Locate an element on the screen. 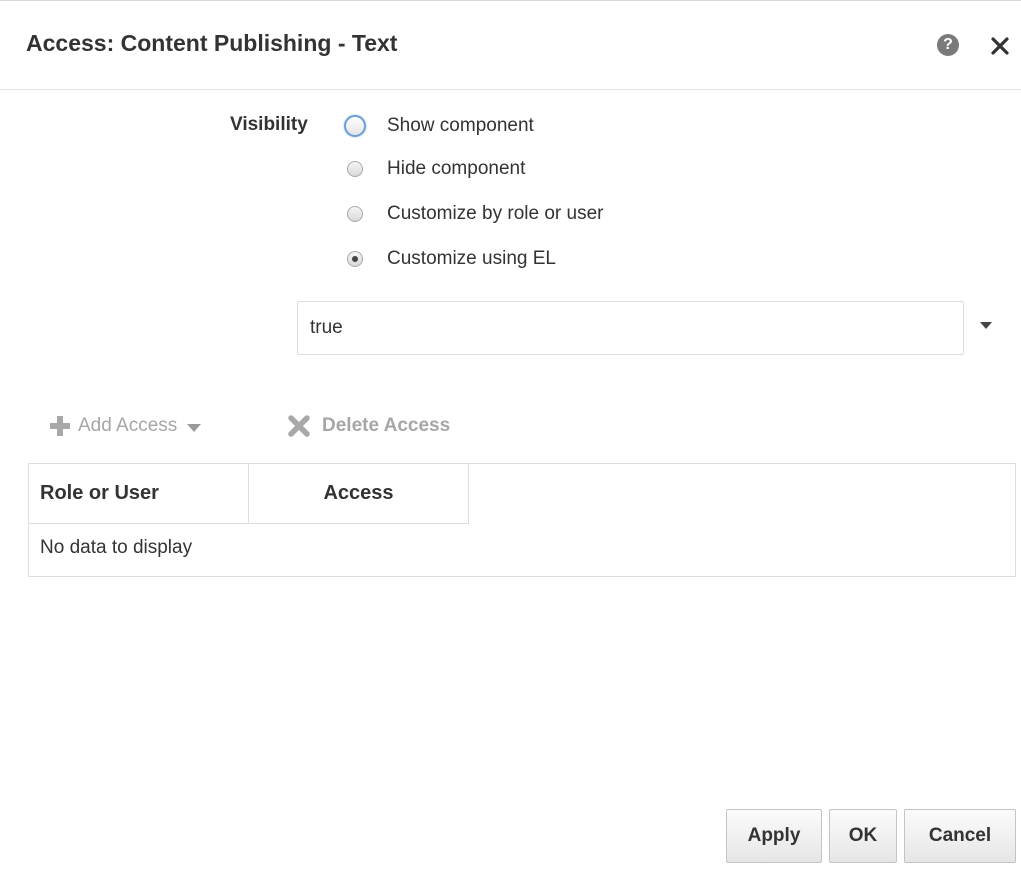 The image size is (1021, 871). help-icon: ? is located at coordinates (948, 45).